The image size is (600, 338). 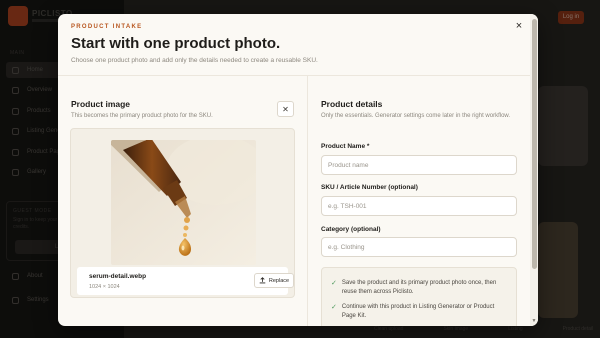 I want to click on file-info-row: serum-detail.webp 1024 × 1024 Replace, so click(x=185, y=281).